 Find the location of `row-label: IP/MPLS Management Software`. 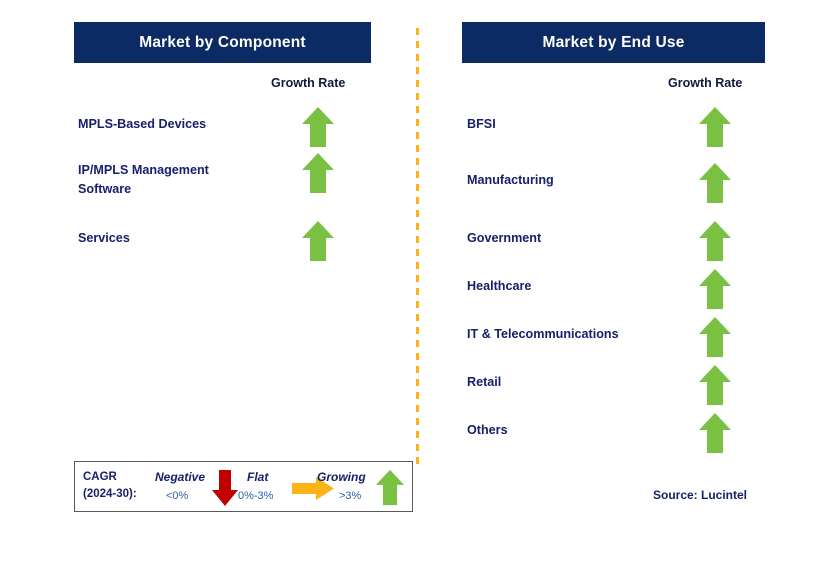

row-label: IP/MPLS Management Software is located at coordinates (143, 179).